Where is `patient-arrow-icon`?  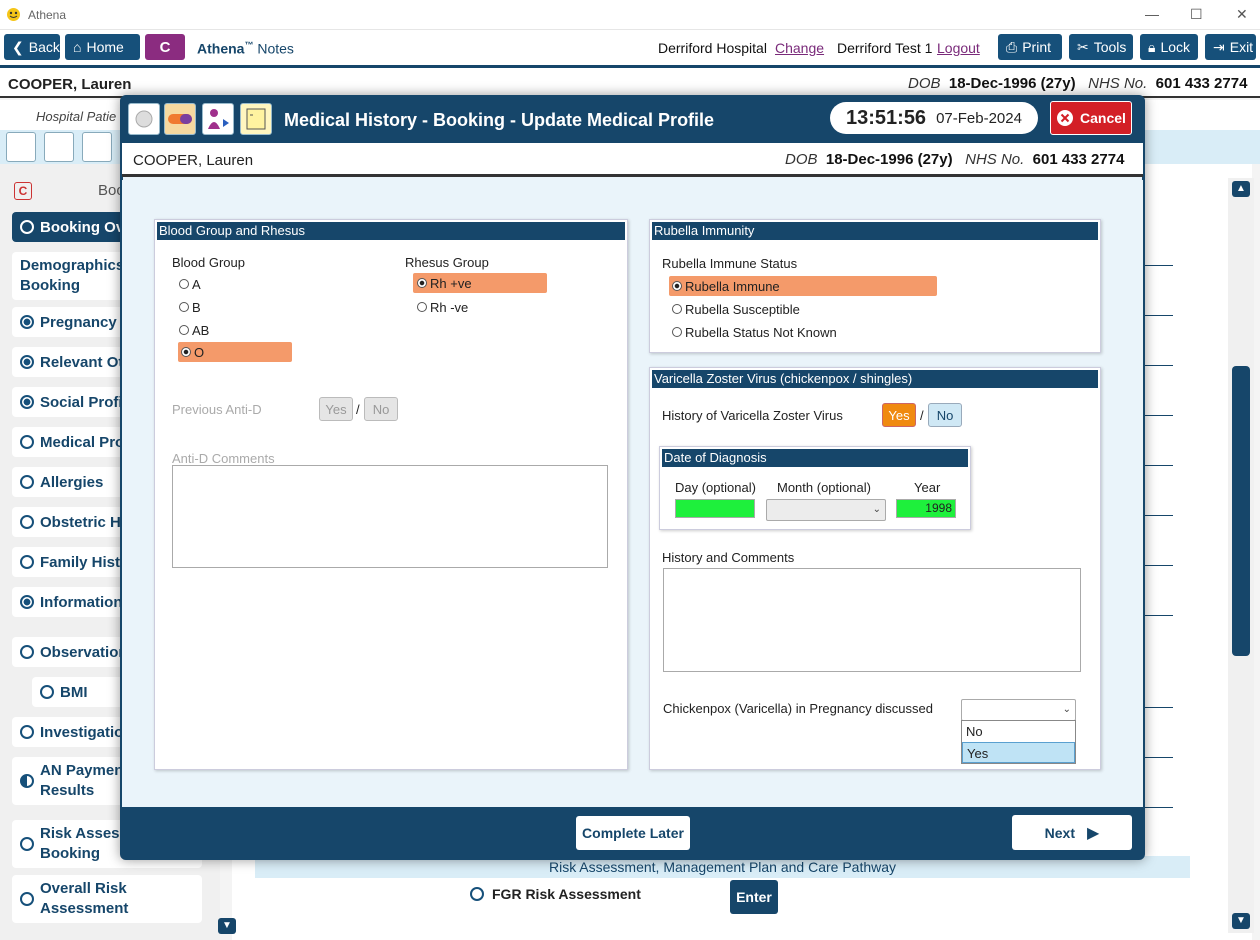 patient-arrow-icon is located at coordinates (218, 119).